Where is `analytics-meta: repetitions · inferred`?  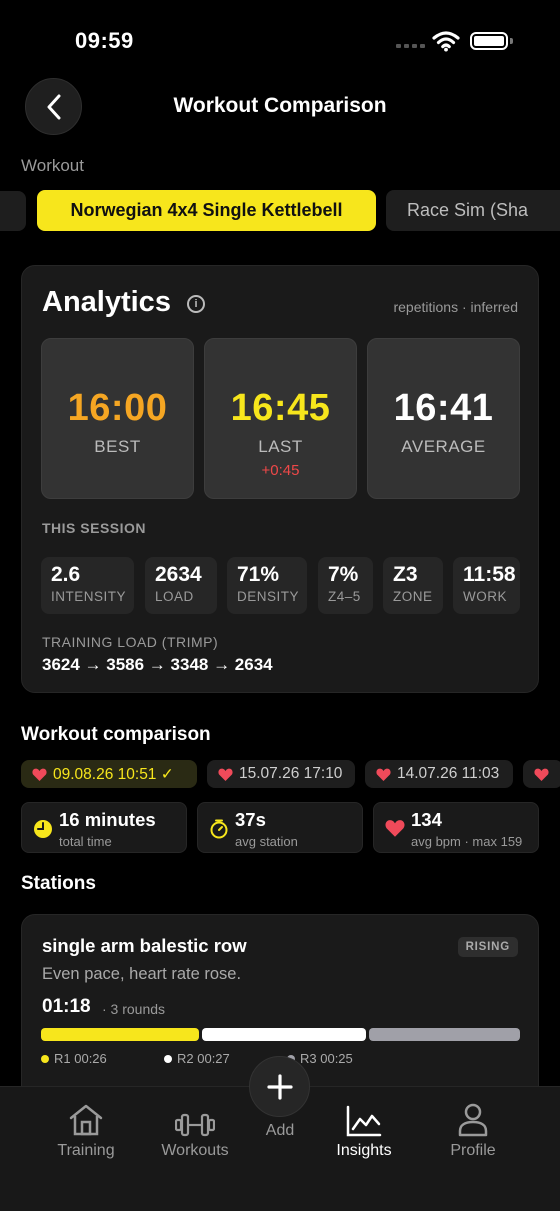
analytics-meta: repetitions · inferred is located at coordinates (455, 307).